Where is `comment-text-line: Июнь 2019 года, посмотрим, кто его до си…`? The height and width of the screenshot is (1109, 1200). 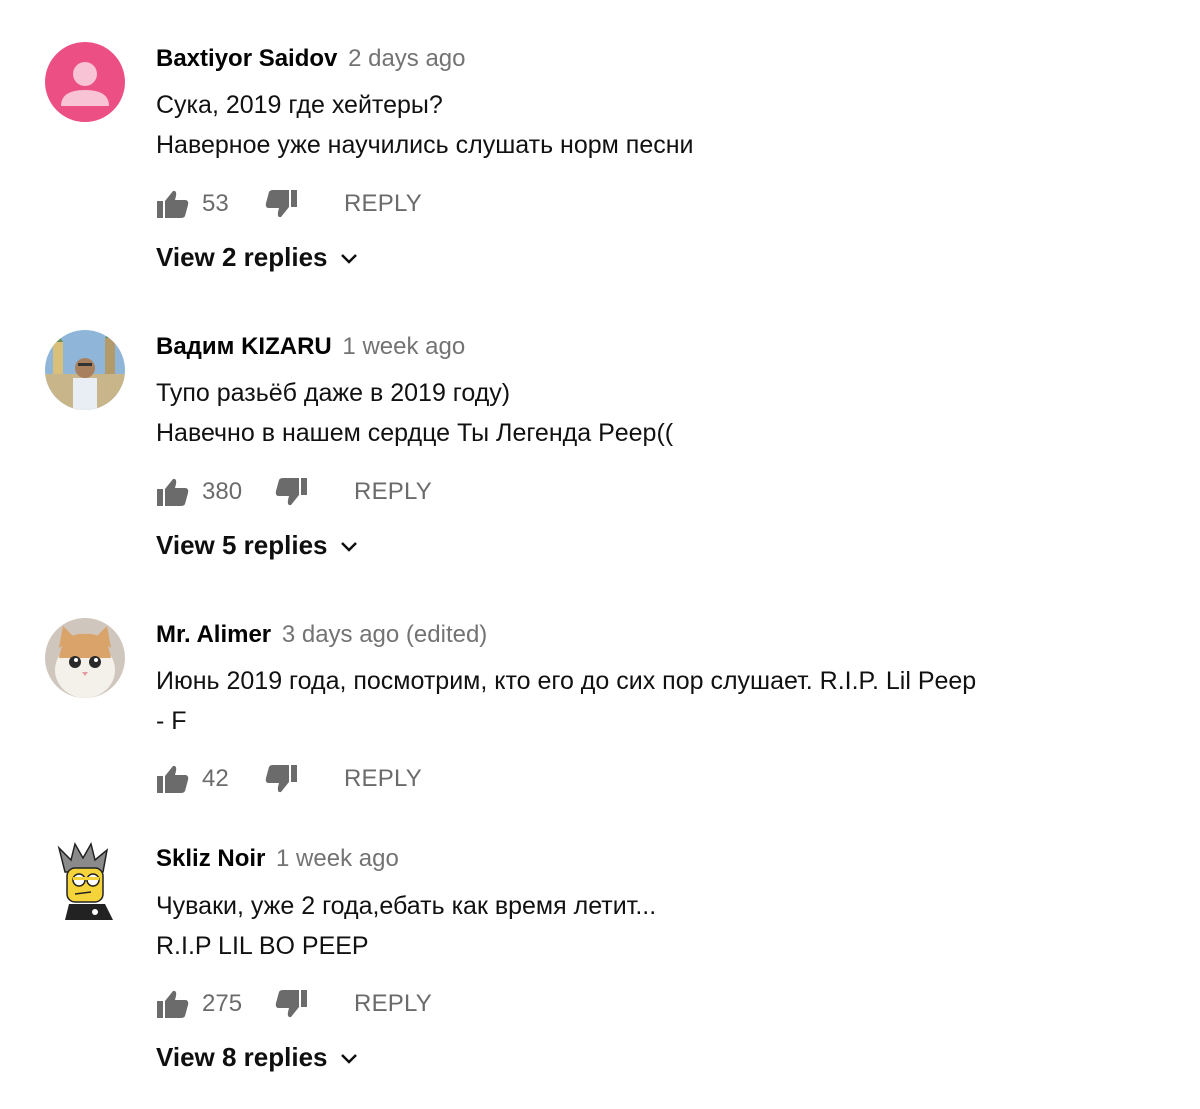
comment-text-line: Июнь 2019 года, посмотрим, кто его до си… is located at coordinates (566, 681).